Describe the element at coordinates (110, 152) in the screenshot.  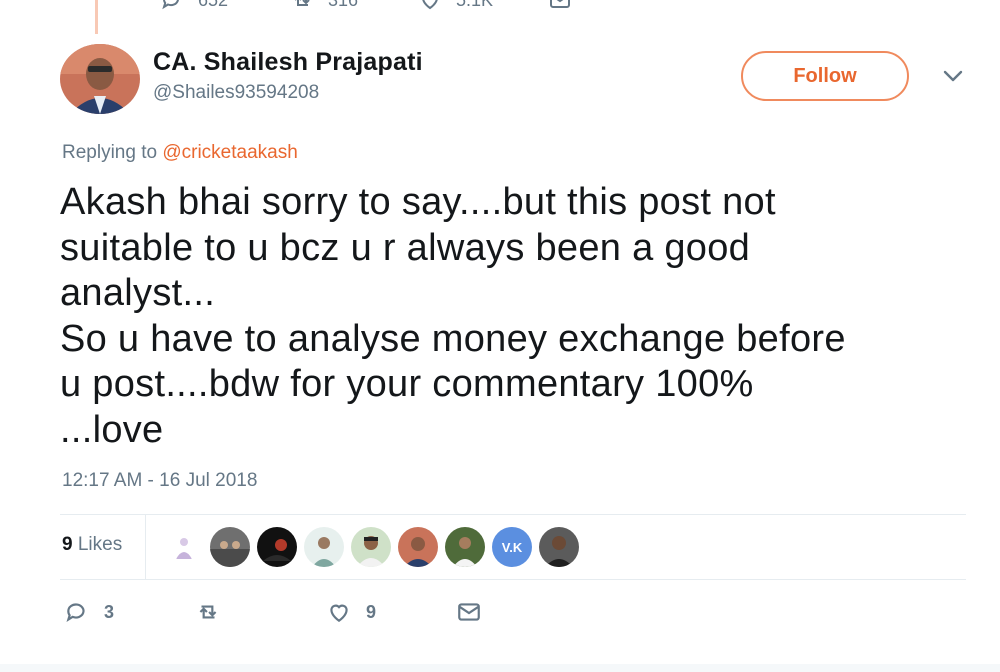
I see `replying-to-label: Replying to` at that location.